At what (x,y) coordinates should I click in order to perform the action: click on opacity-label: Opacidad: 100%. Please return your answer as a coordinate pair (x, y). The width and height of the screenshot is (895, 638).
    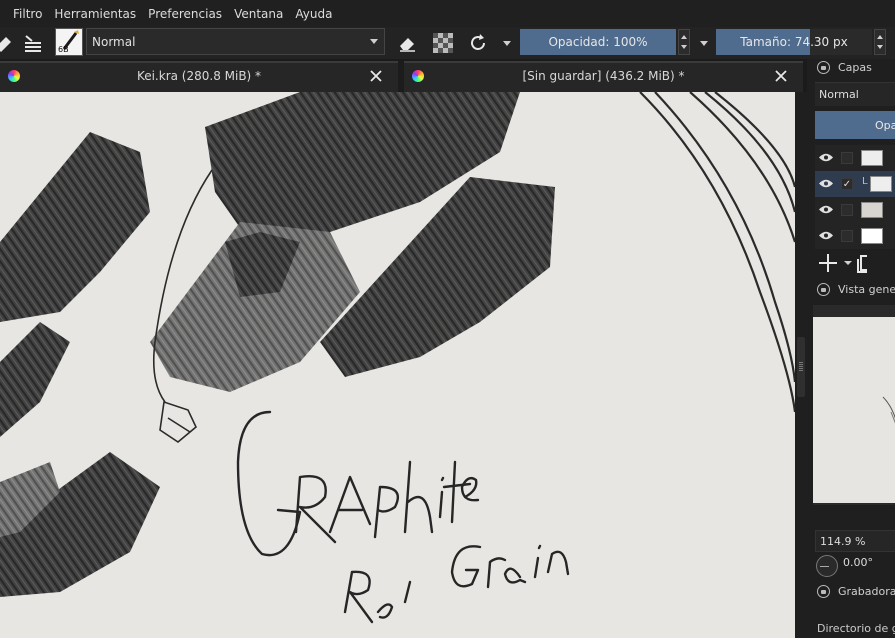
    Looking at the image, I should click on (598, 42).